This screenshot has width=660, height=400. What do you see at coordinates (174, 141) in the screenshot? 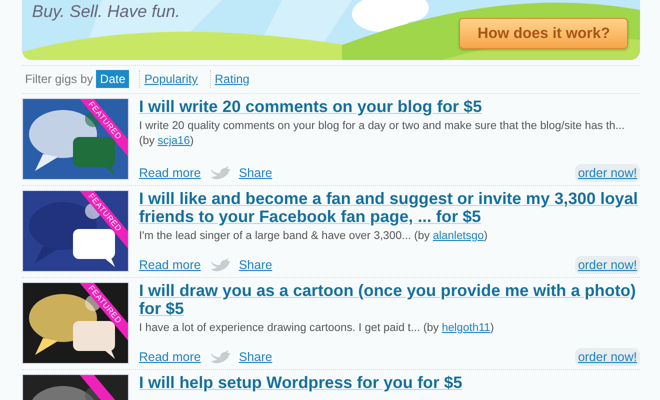
I see `author-link: scja16` at bounding box center [174, 141].